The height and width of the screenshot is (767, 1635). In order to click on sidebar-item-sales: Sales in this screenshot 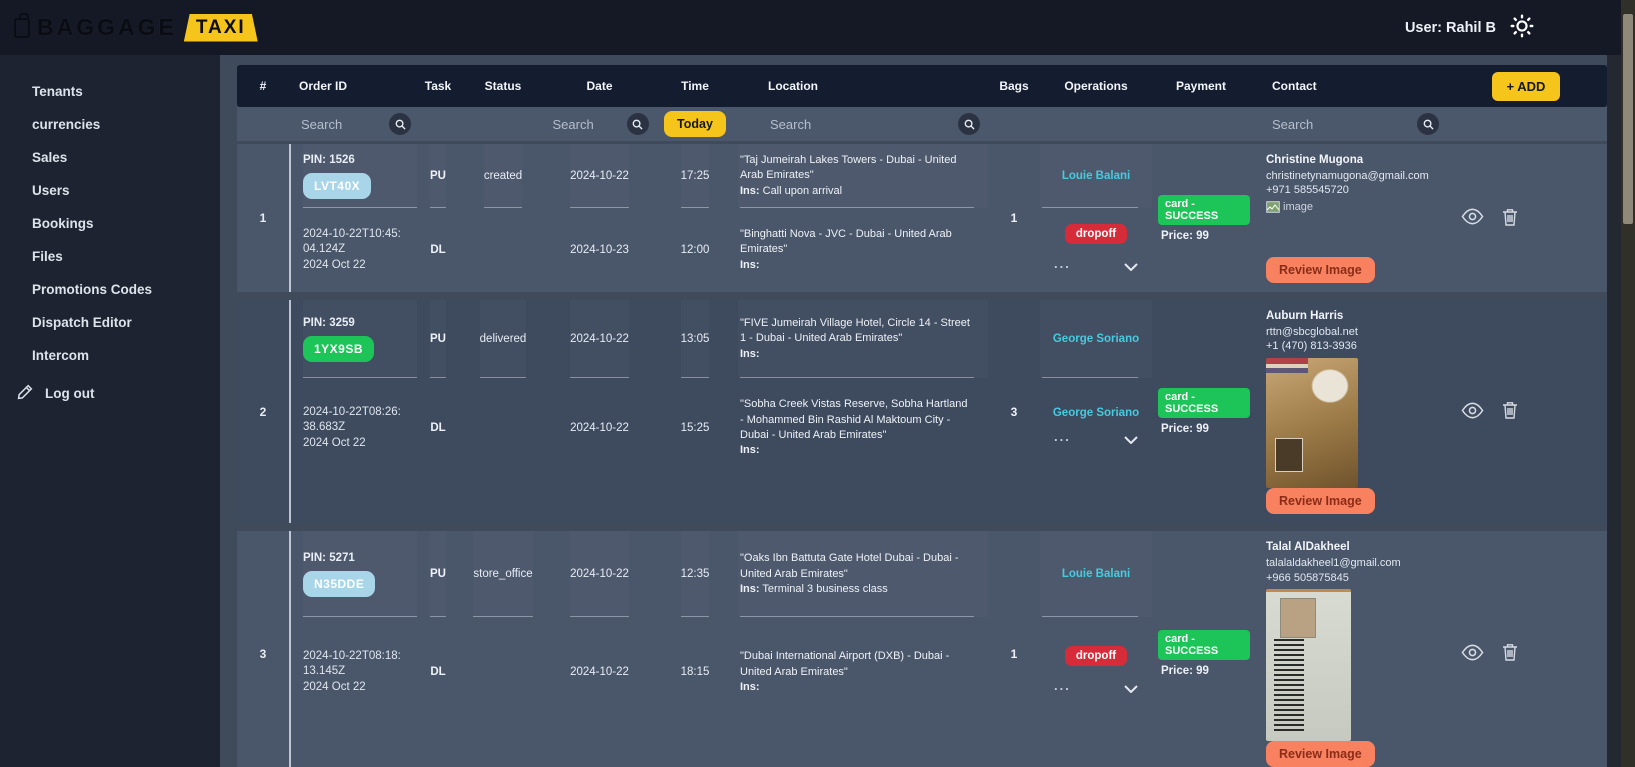, I will do `click(110, 157)`.